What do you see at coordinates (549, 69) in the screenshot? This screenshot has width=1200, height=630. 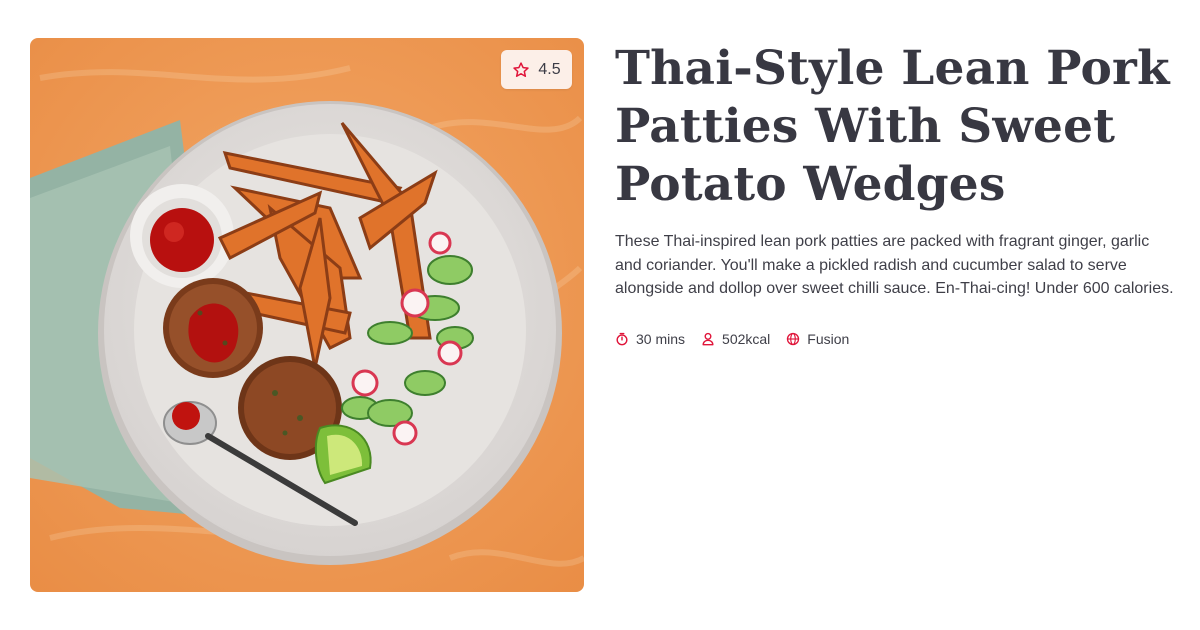 I see `rating-value: 4.5` at bounding box center [549, 69].